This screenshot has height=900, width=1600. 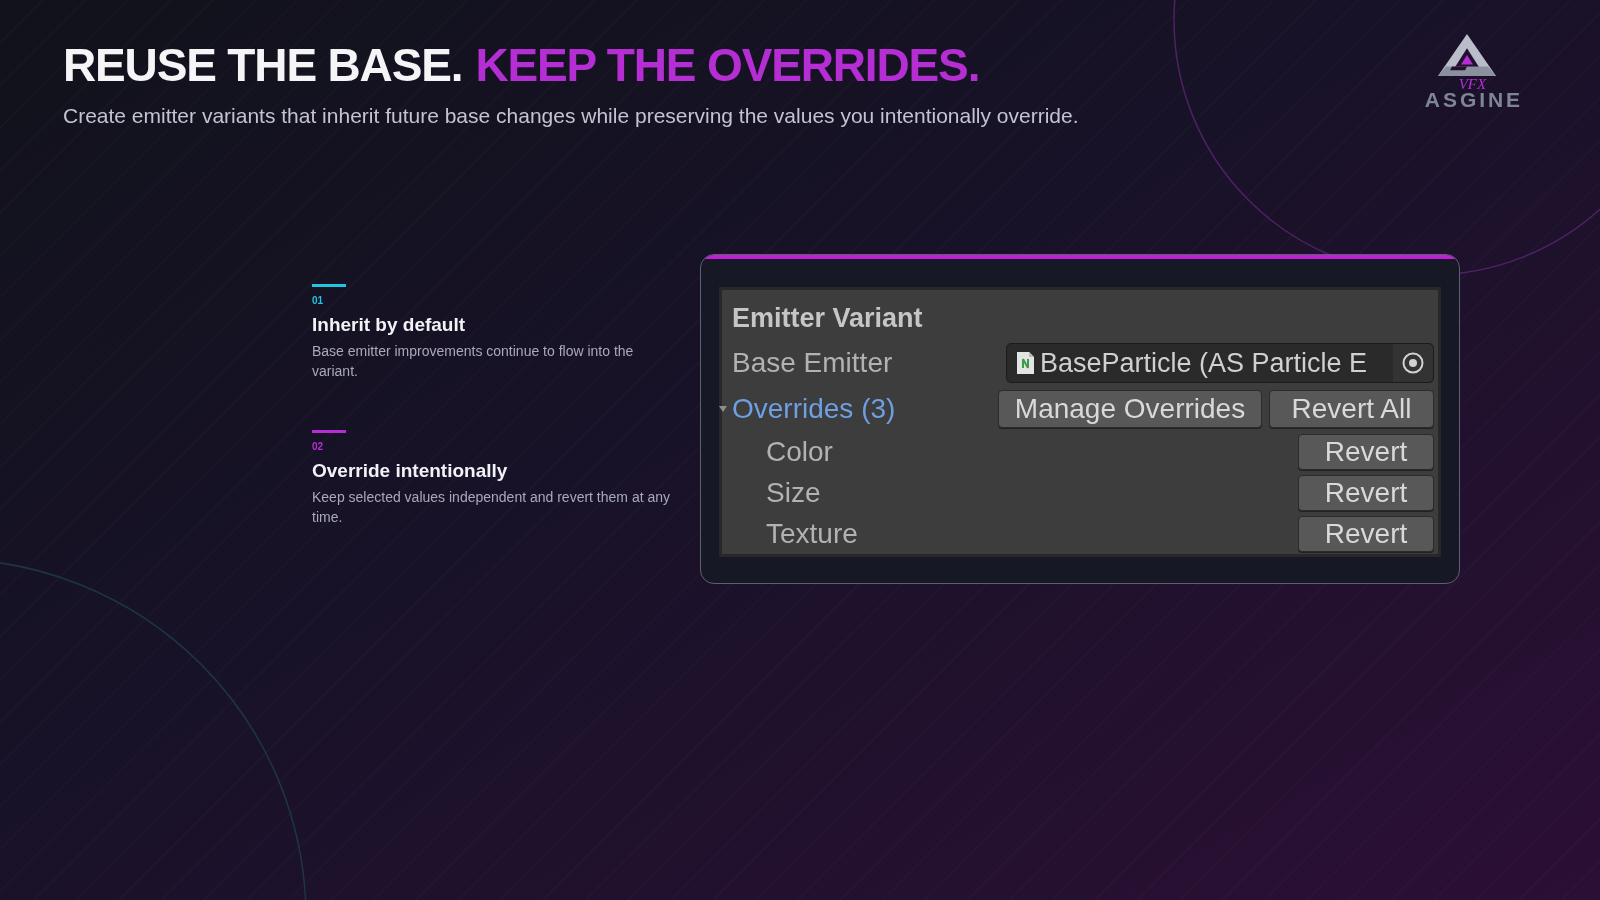 What do you see at coordinates (571, 116) in the screenshot?
I see `subtitle: Create emitter variants that inherit future base changes while preserving the values you intentionally override.` at bounding box center [571, 116].